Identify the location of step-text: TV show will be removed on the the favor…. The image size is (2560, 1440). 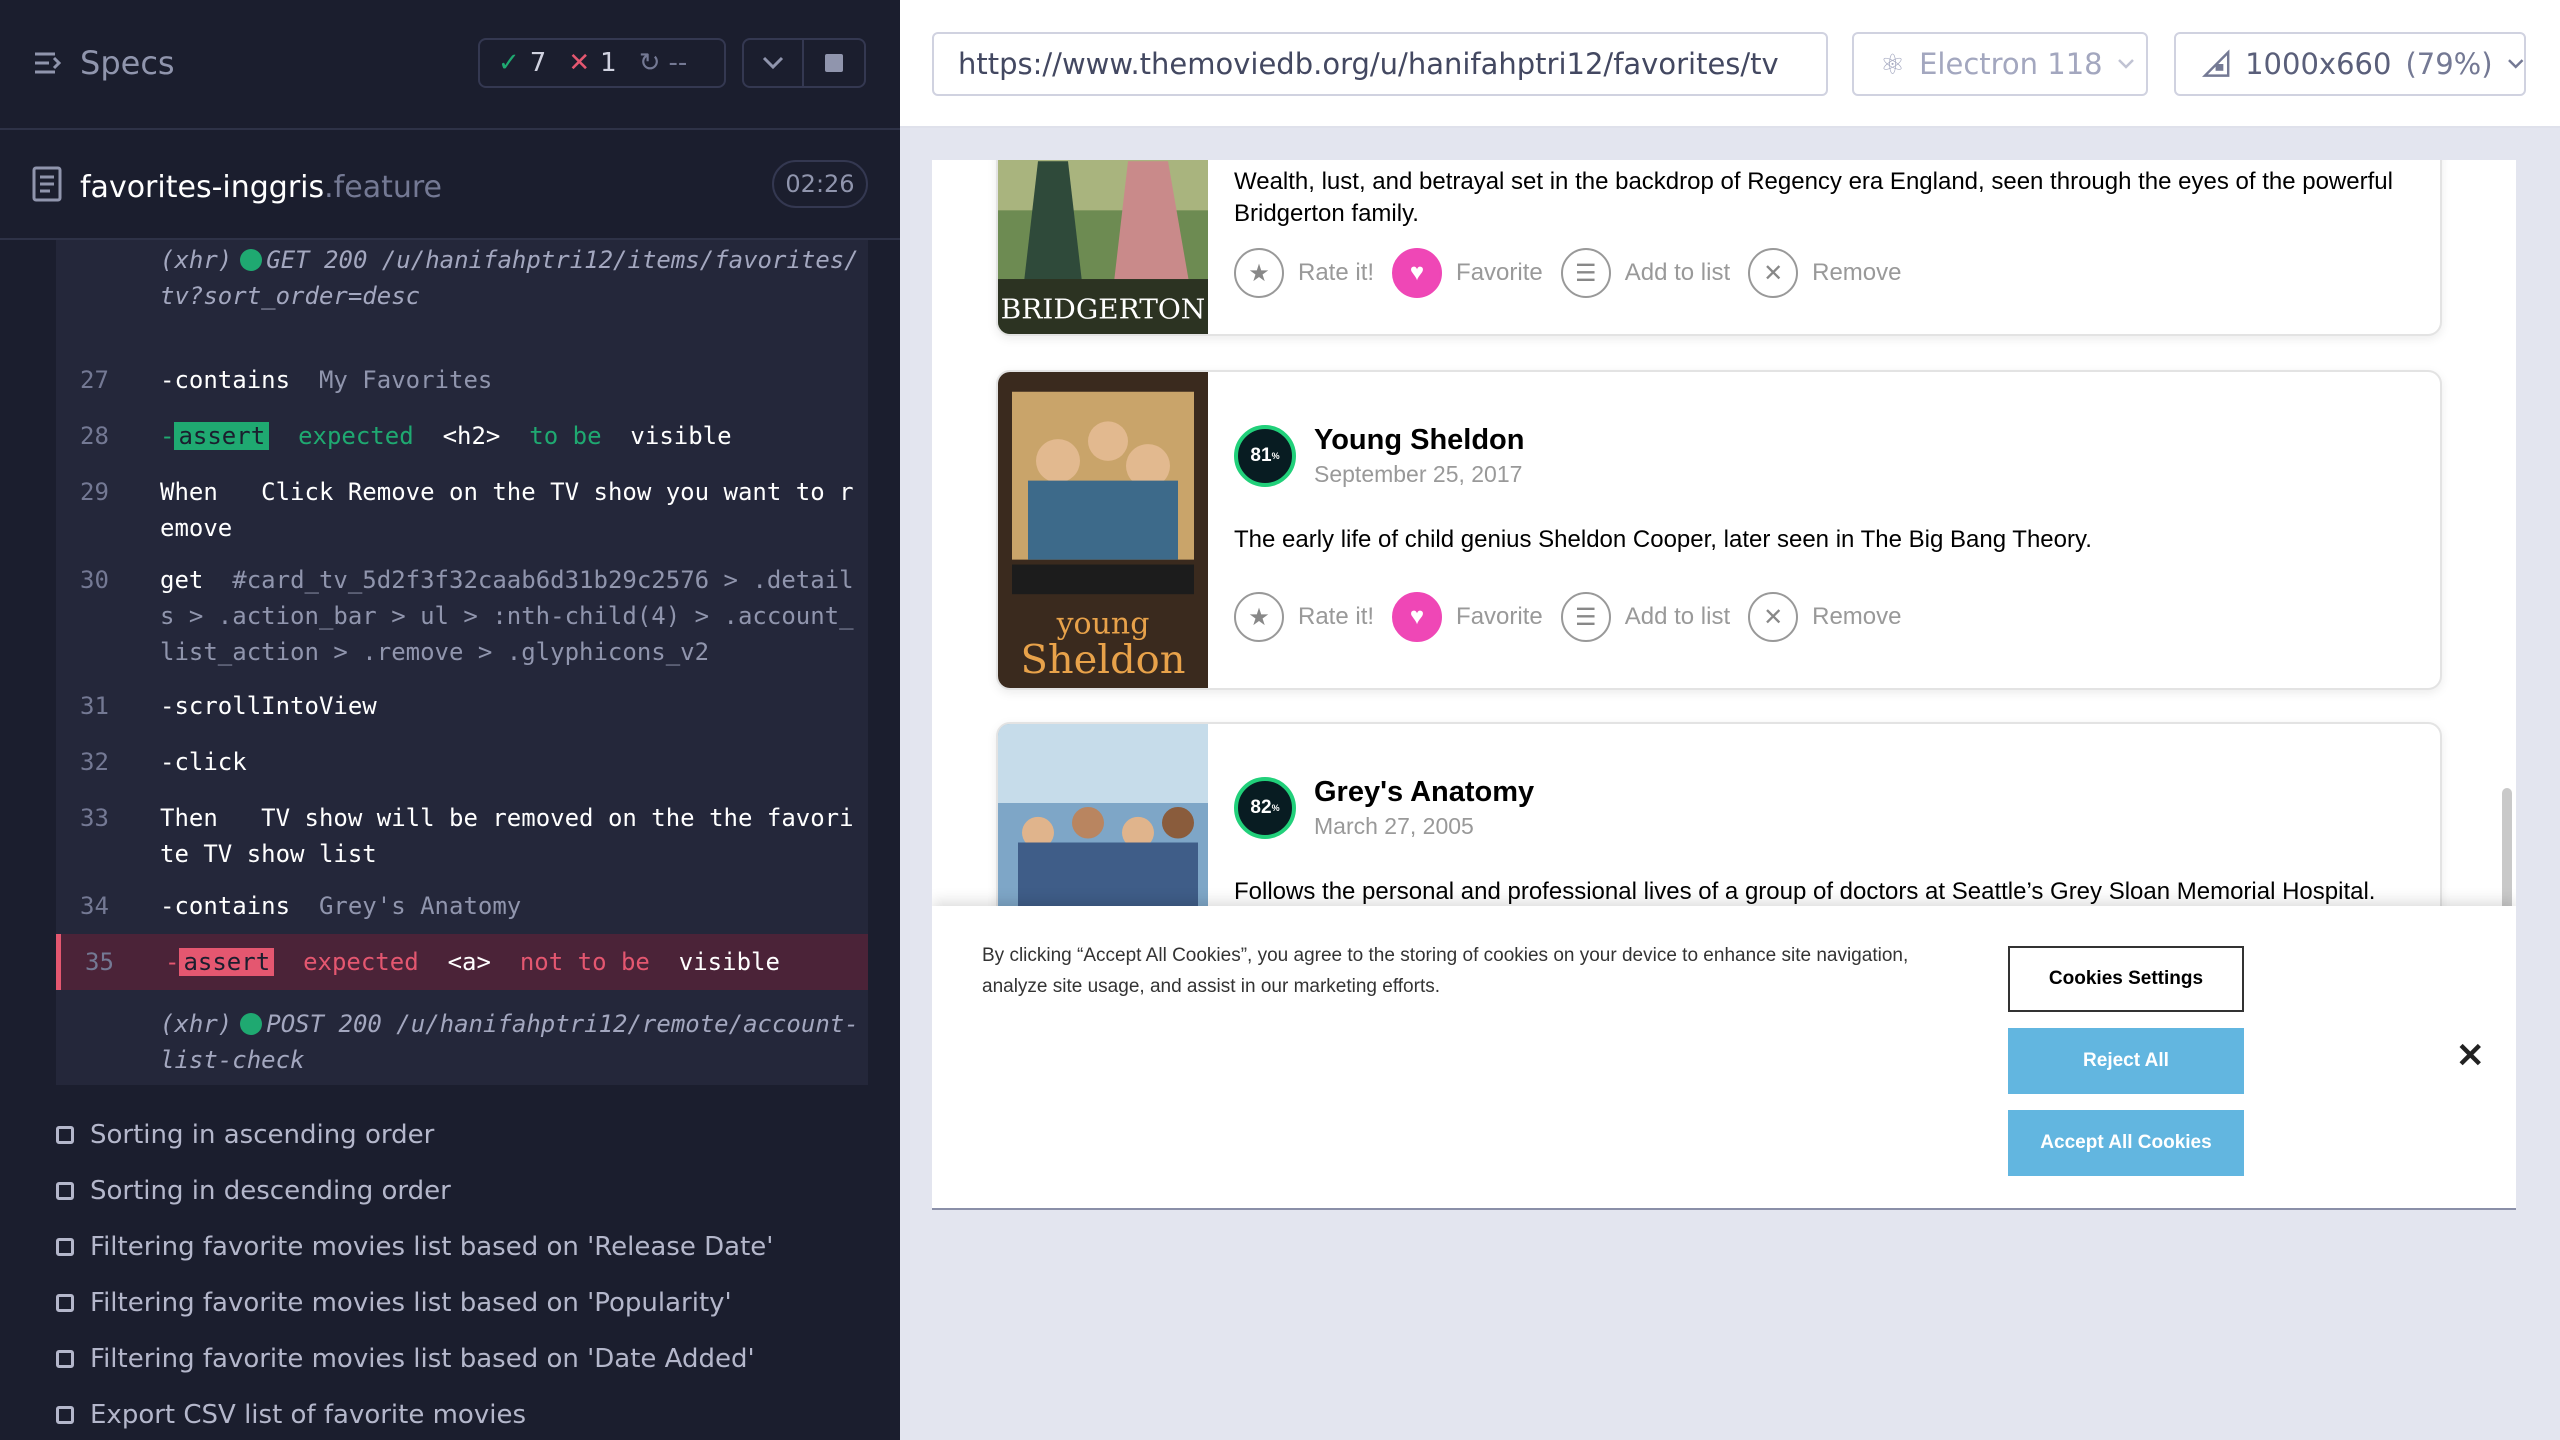
(507, 836).